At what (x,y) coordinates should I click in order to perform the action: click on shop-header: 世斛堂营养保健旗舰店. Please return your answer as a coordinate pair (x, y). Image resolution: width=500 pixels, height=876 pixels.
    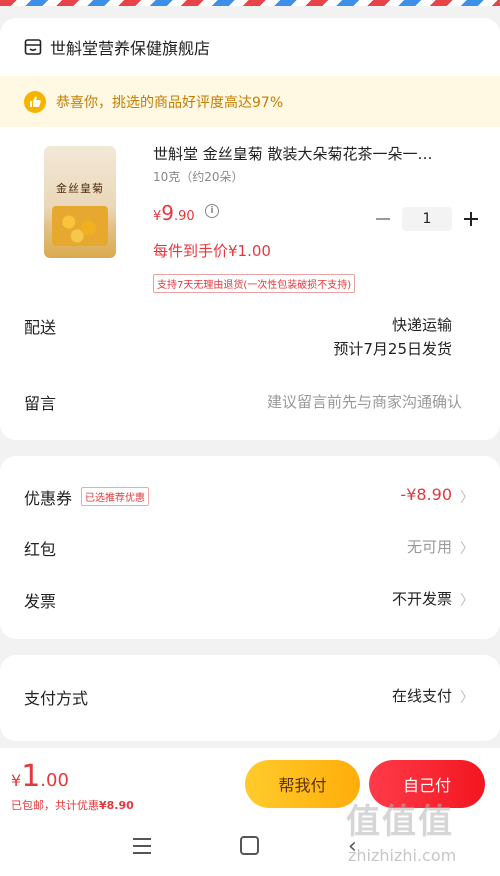
    Looking at the image, I should click on (250, 47).